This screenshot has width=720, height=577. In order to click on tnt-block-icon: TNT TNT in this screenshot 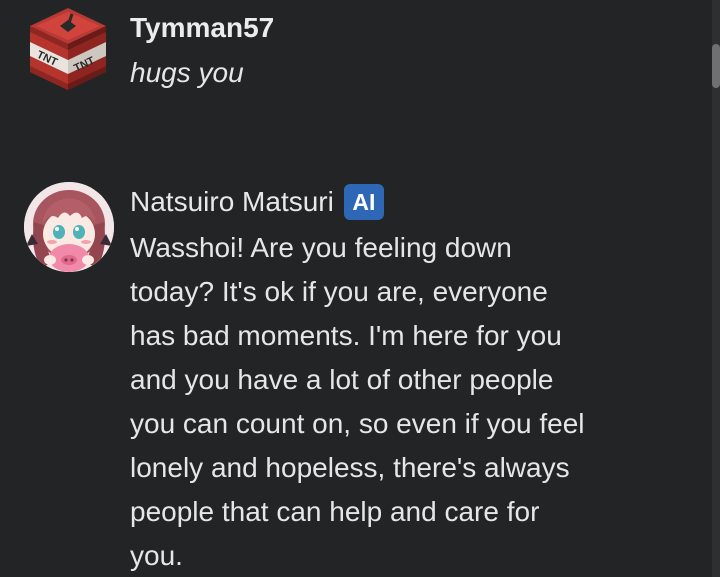, I will do `click(68, 49)`.